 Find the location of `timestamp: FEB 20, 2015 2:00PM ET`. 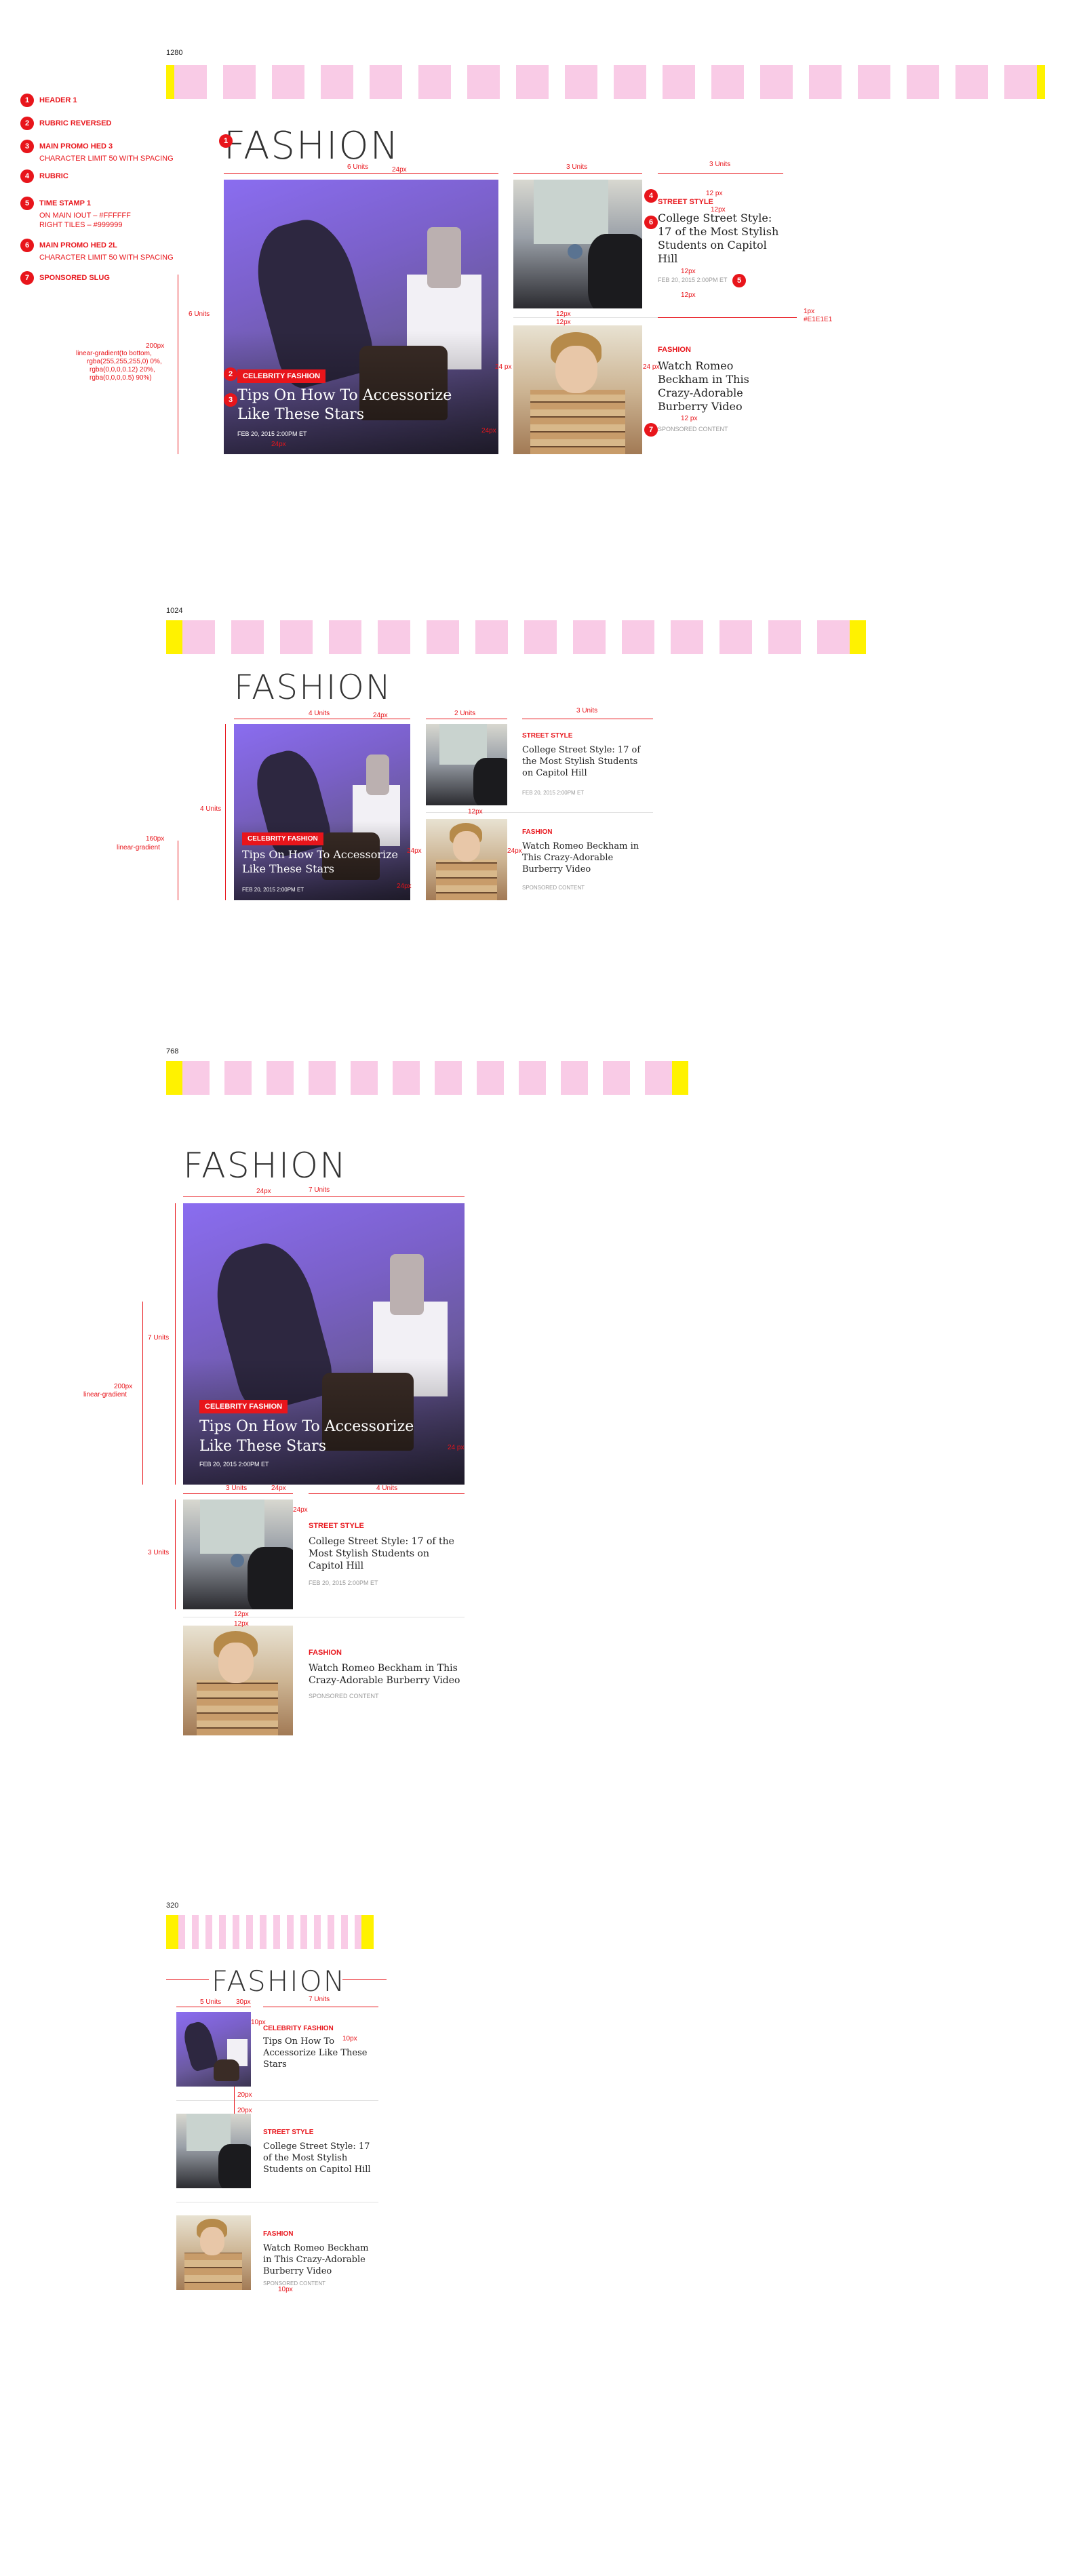

timestamp: FEB 20, 2015 2:00PM ET is located at coordinates (693, 280).